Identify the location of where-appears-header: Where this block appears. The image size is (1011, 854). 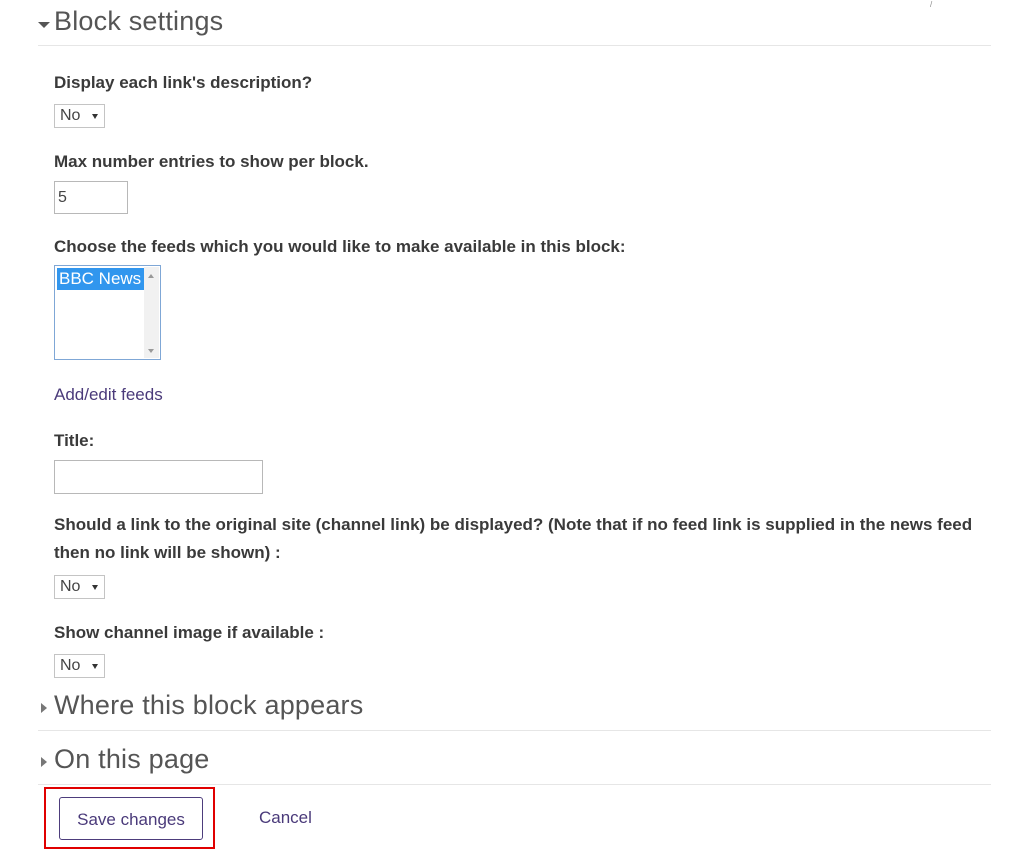
(514, 710).